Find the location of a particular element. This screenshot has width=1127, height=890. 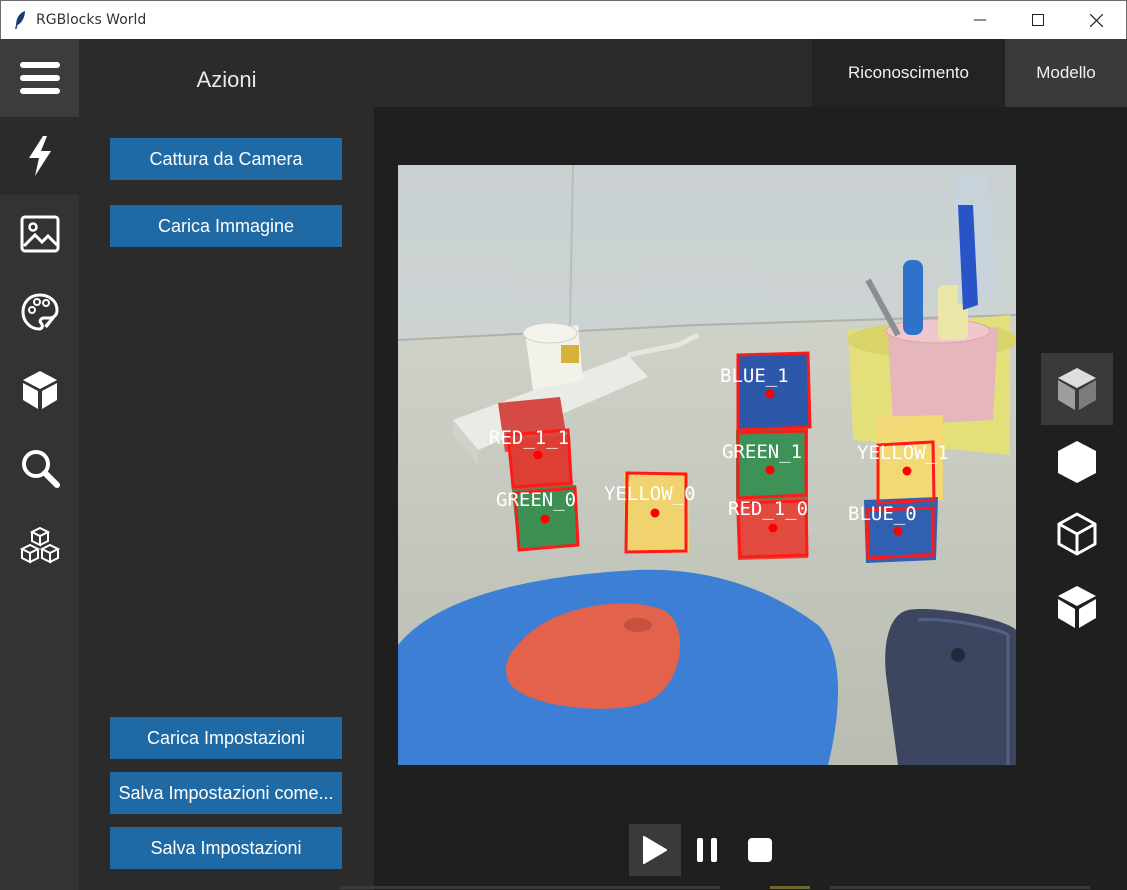

rail-actions is located at coordinates (39, 156).